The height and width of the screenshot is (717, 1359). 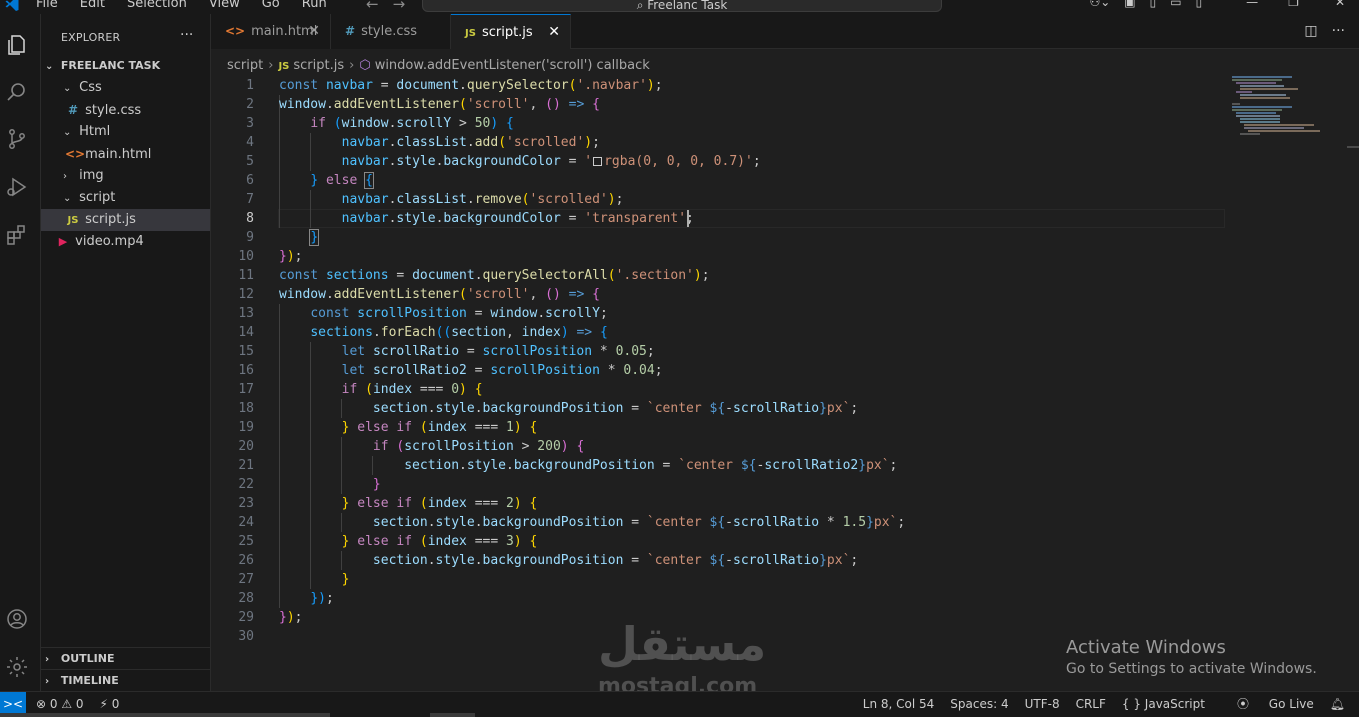 I want to click on line-number: 19, so click(x=246, y=427).